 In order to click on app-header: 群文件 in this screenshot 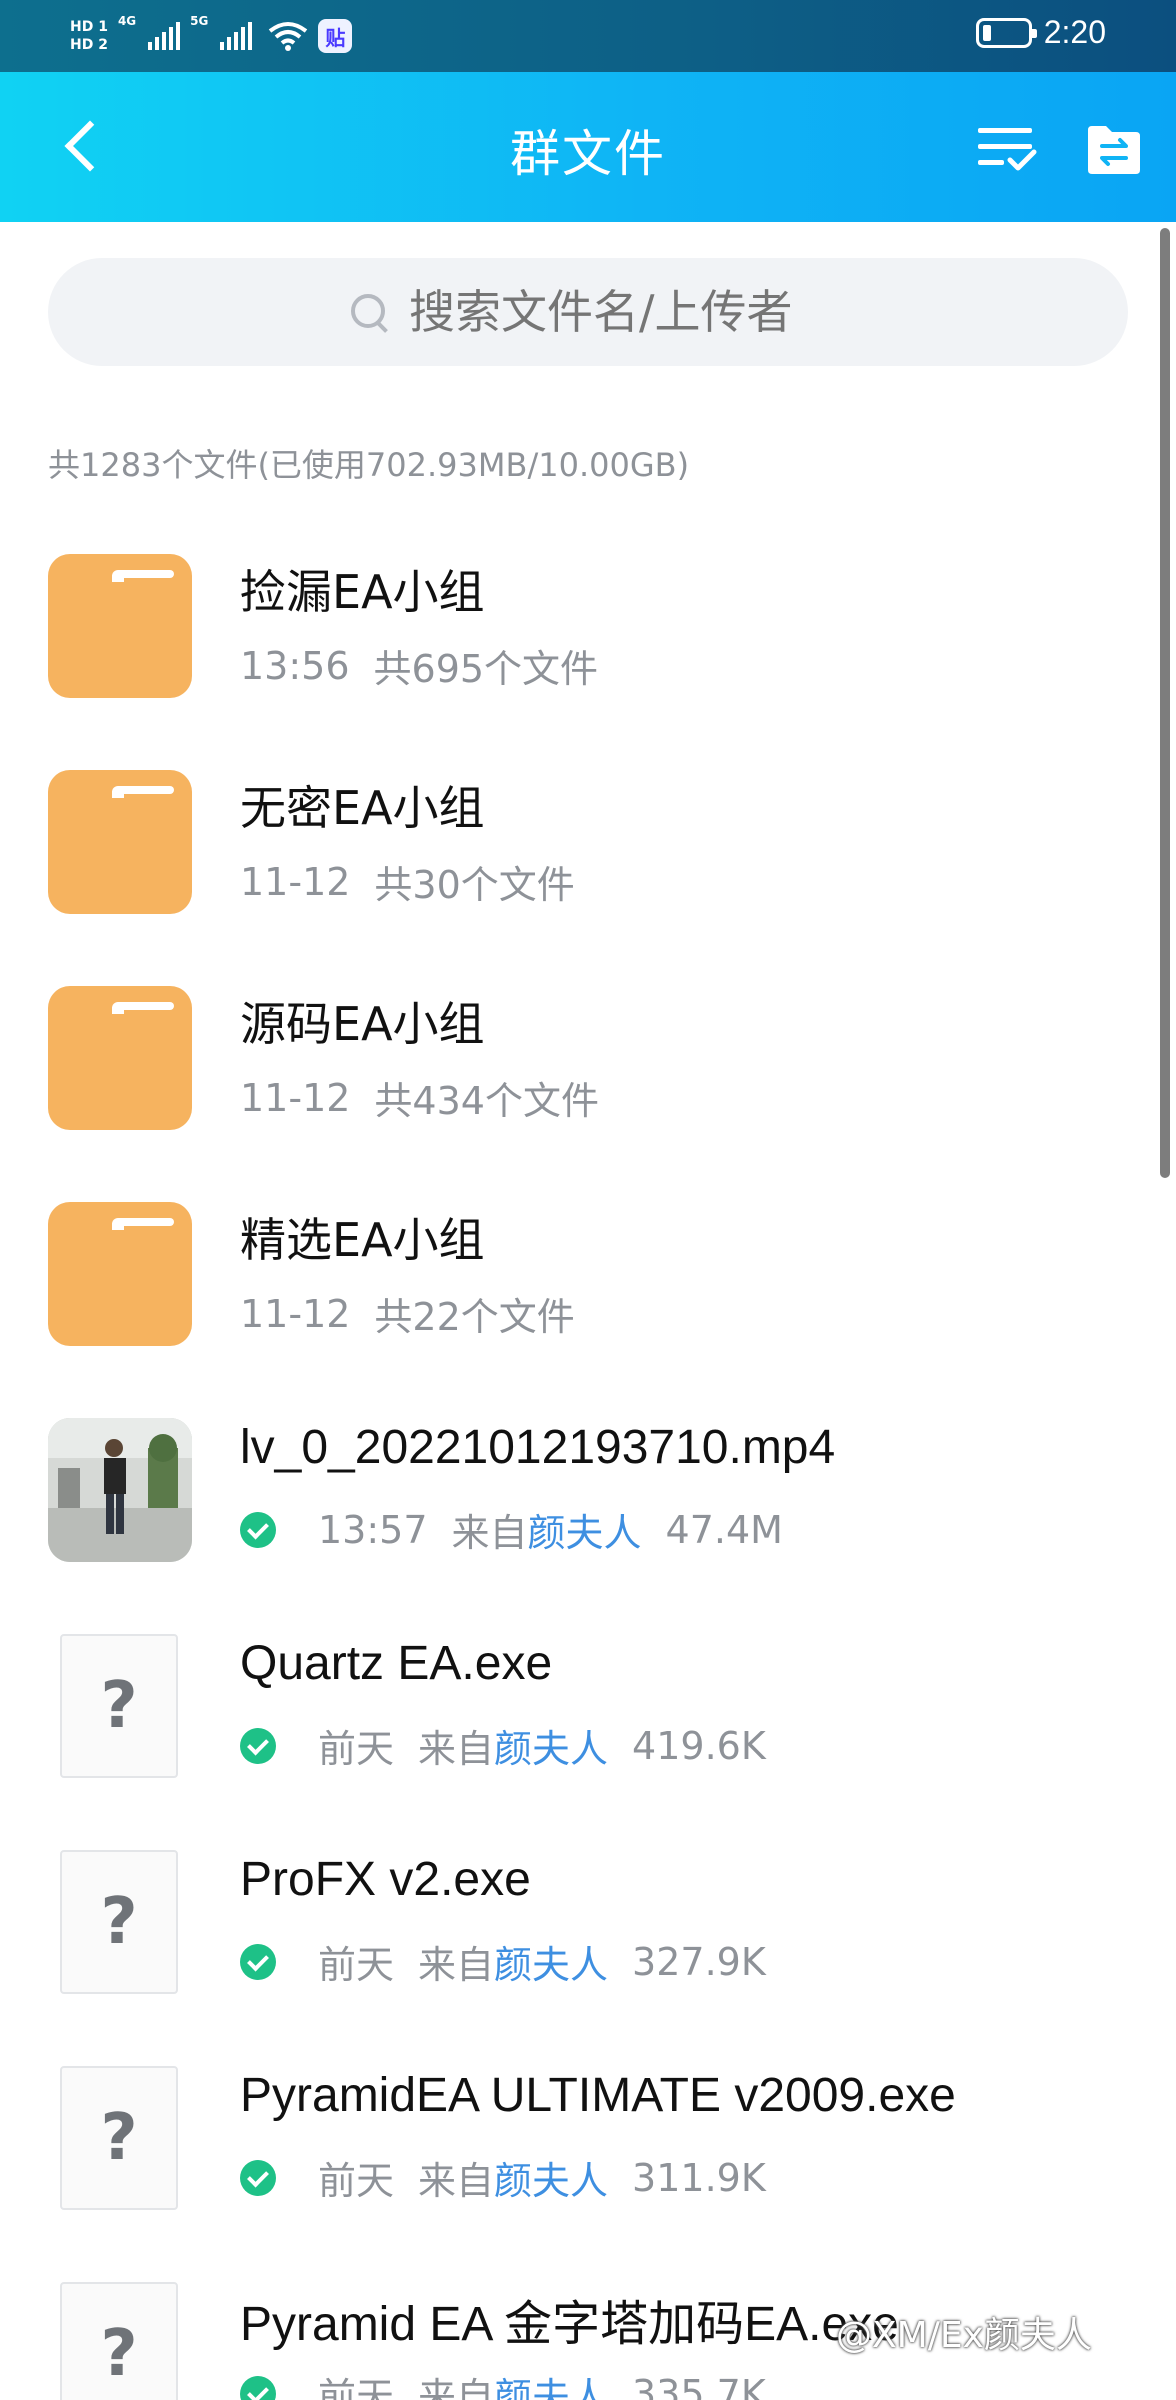, I will do `click(588, 147)`.